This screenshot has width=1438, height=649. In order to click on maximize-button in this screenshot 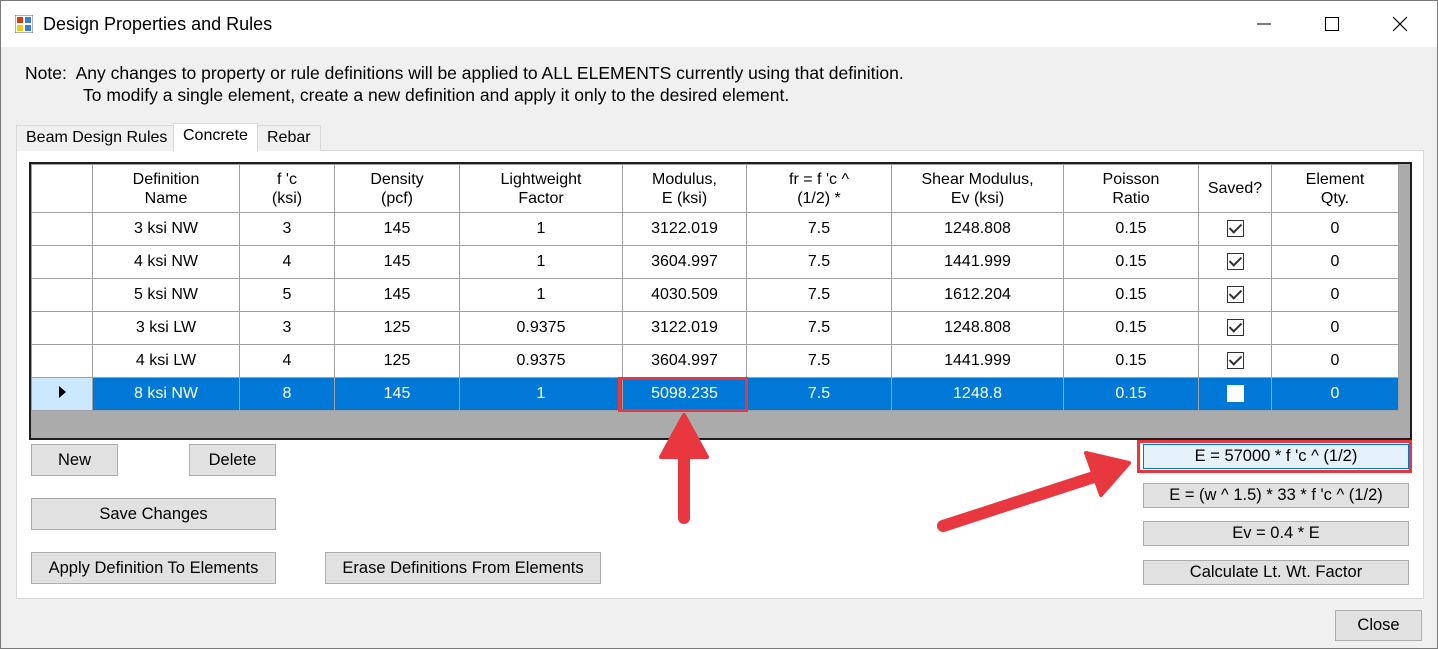, I will do `click(1332, 24)`.